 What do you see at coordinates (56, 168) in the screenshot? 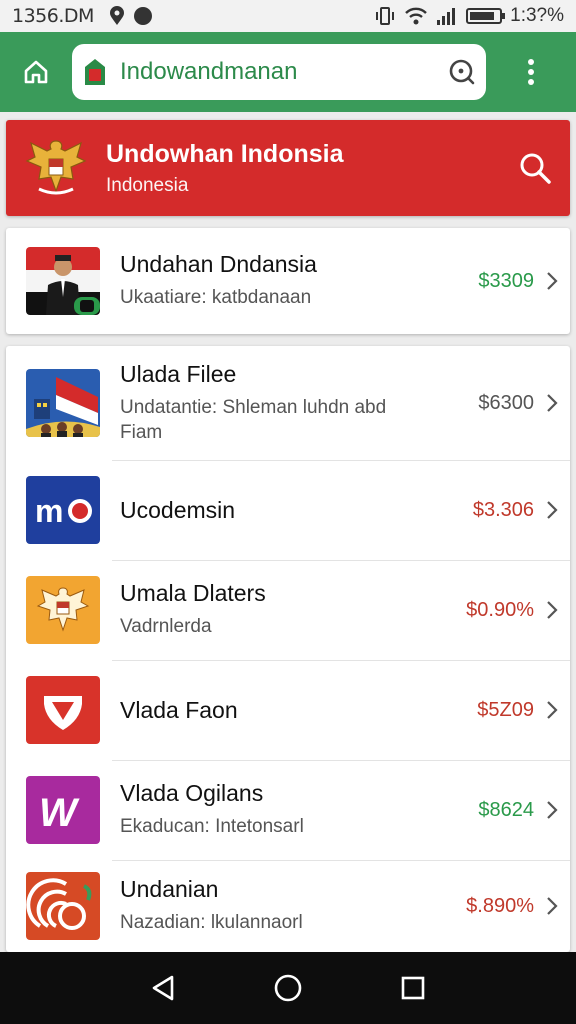
I see `garuda-emblem-icon` at bounding box center [56, 168].